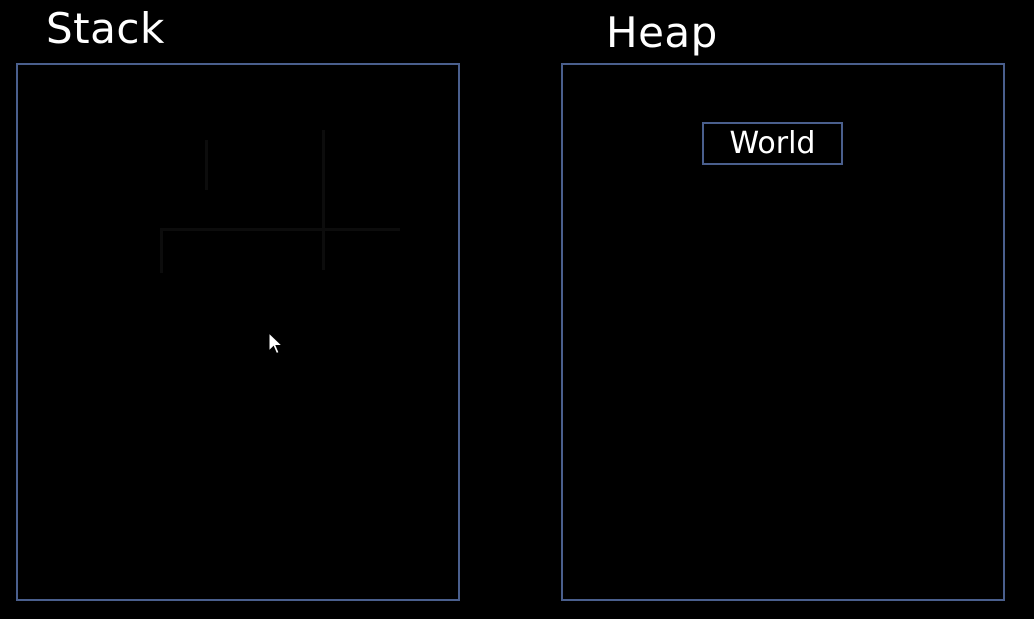 The image size is (1034, 619). What do you see at coordinates (276, 343) in the screenshot?
I see `mouse-cursor-icon` at bounding box center [276, 343].